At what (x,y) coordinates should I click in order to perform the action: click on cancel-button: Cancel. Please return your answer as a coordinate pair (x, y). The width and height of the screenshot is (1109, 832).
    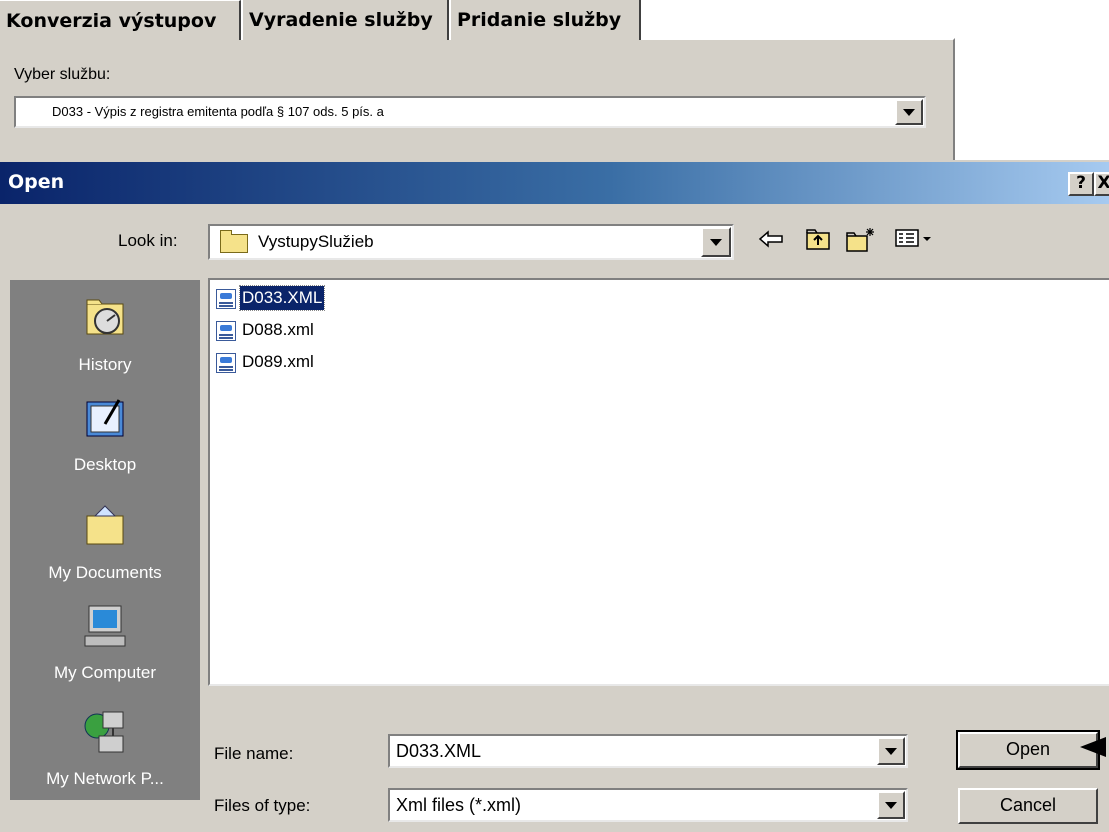
    Looking at the image, I should click on (1028, 806).